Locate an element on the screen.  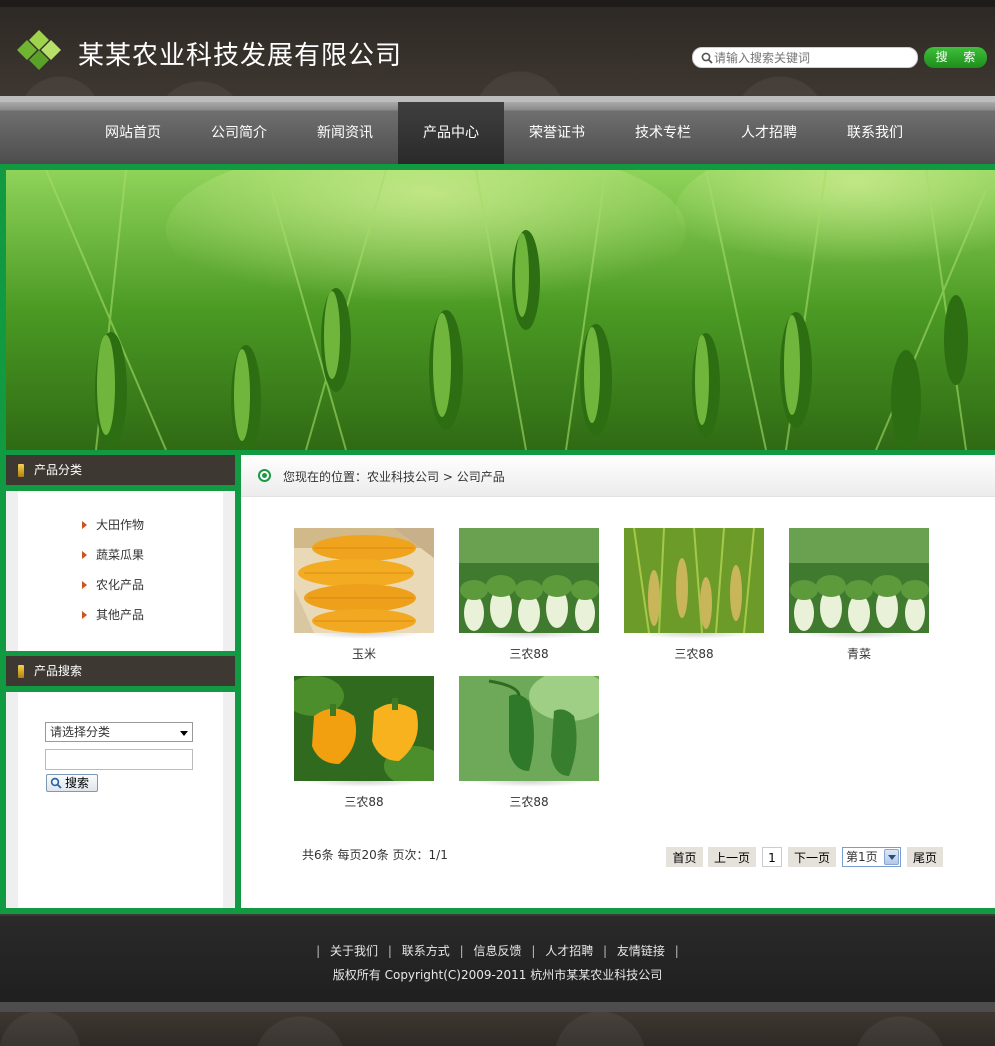
current-page-number: 1 is located at coordinates (772, 857).